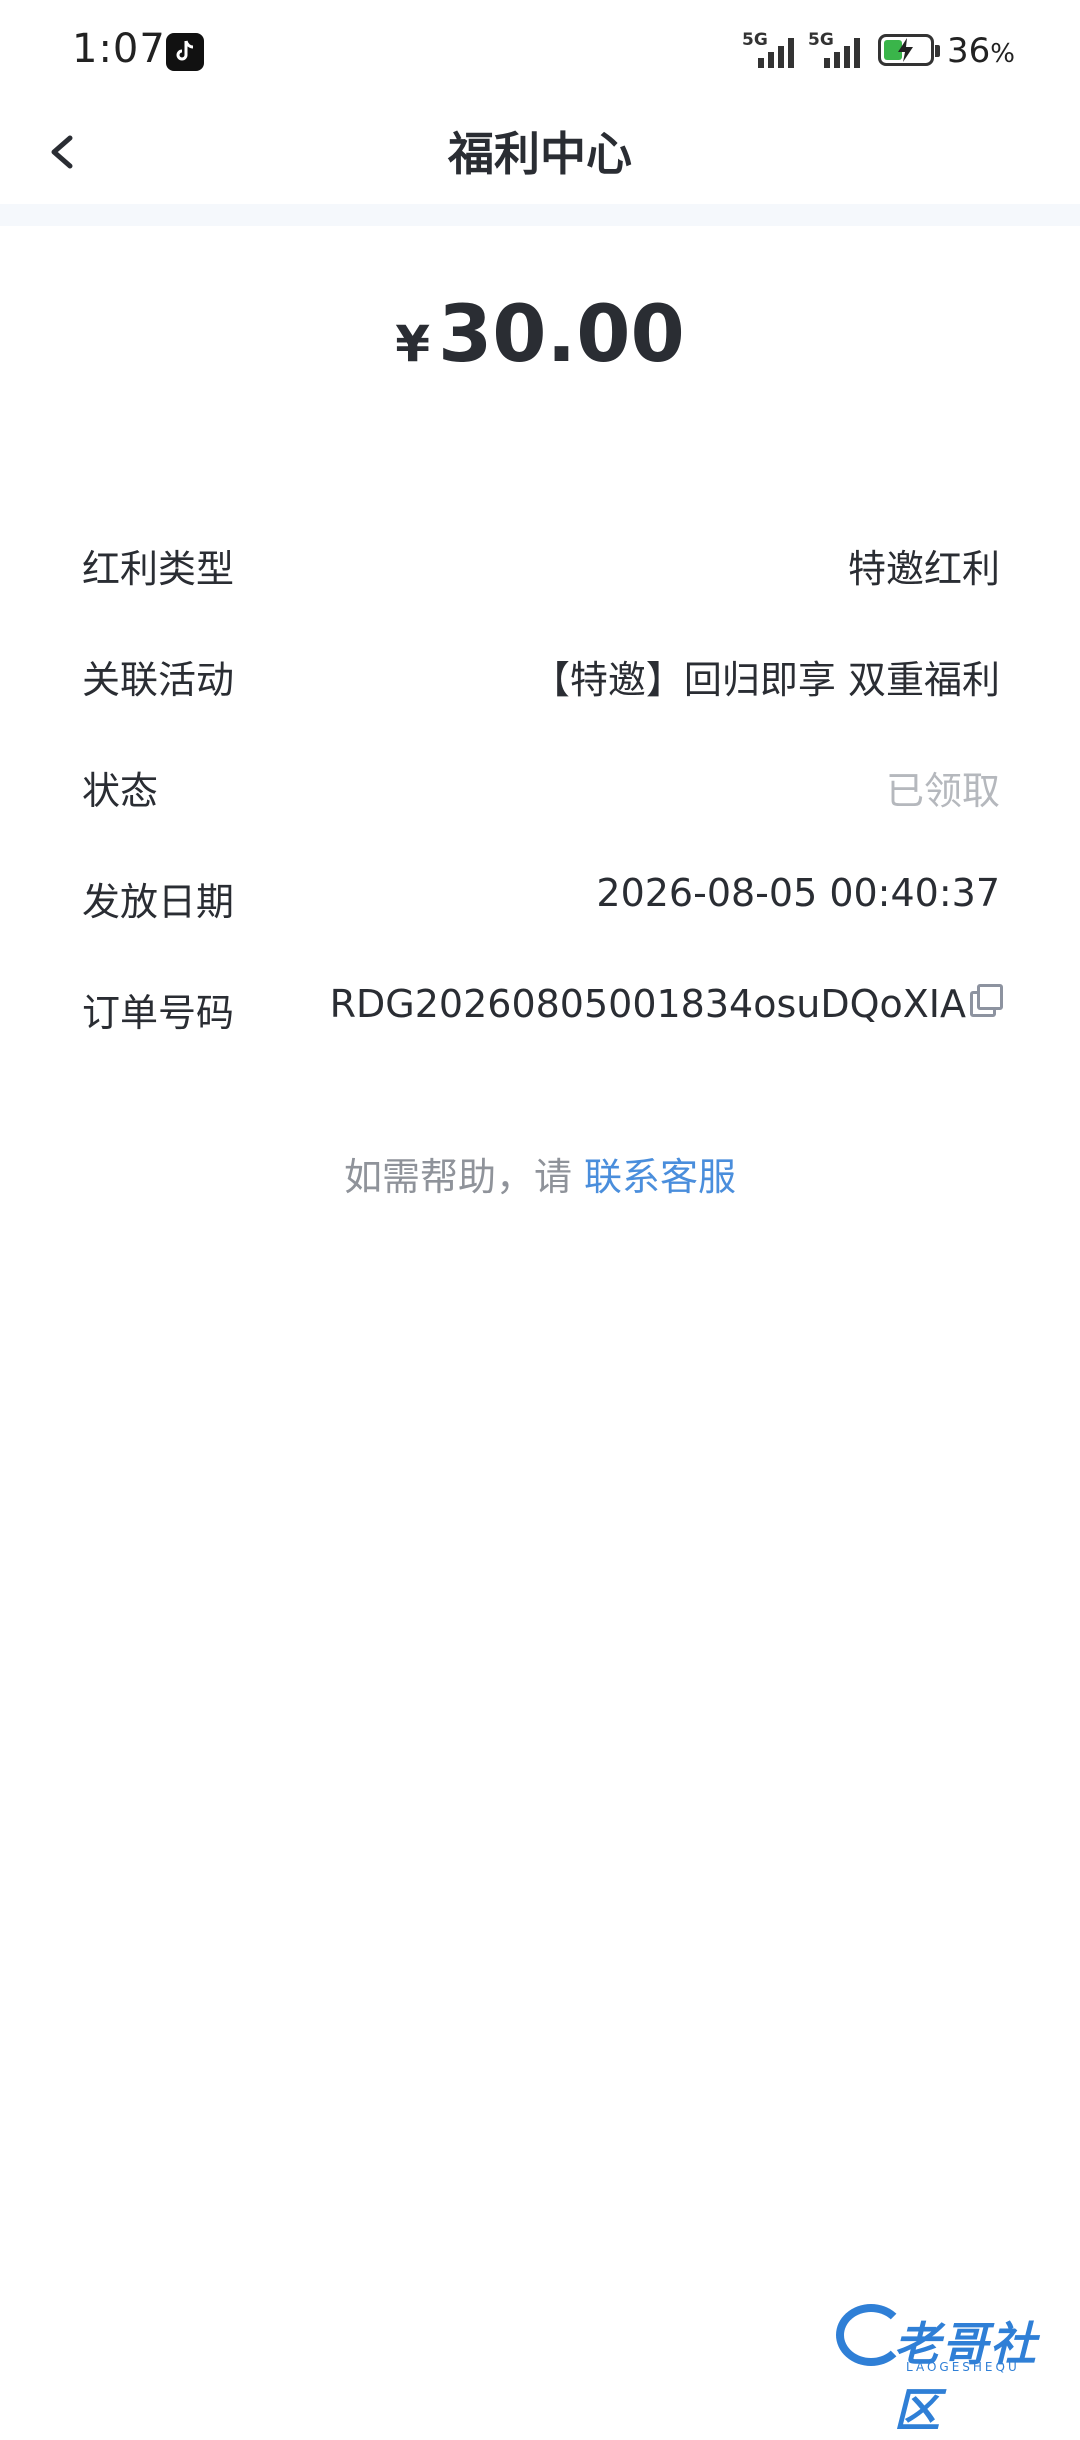 This screenshot has width=1080, height=2440. Describe the element at coordinates (158, 1013) in the screenshot. I see `order-label: 订单号码` at that location.